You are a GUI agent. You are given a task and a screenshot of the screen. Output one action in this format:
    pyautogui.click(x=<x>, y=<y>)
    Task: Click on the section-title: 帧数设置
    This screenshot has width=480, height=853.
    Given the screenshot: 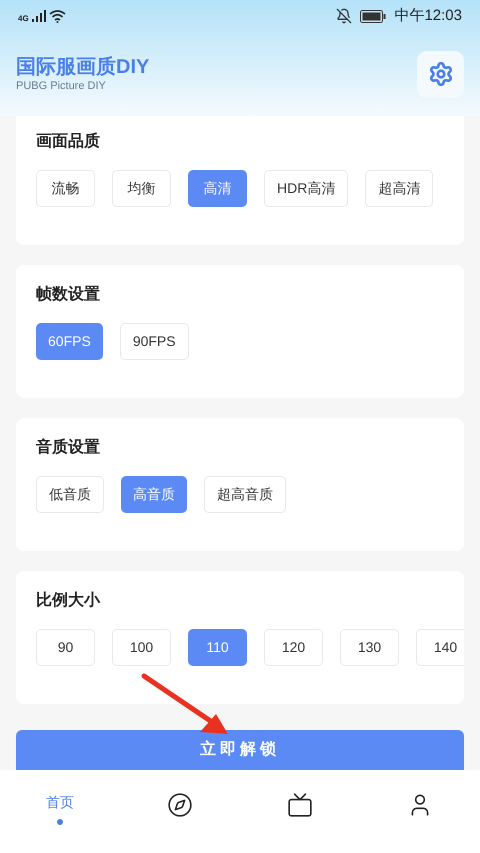 What is the action you would take?
    pyautogui.click(x=68, y=294)
    